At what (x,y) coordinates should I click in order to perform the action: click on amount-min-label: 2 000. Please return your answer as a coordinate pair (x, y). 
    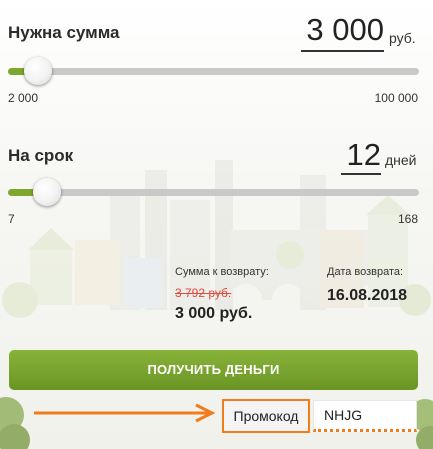
    Looking at the image, I should click on (23, 98).